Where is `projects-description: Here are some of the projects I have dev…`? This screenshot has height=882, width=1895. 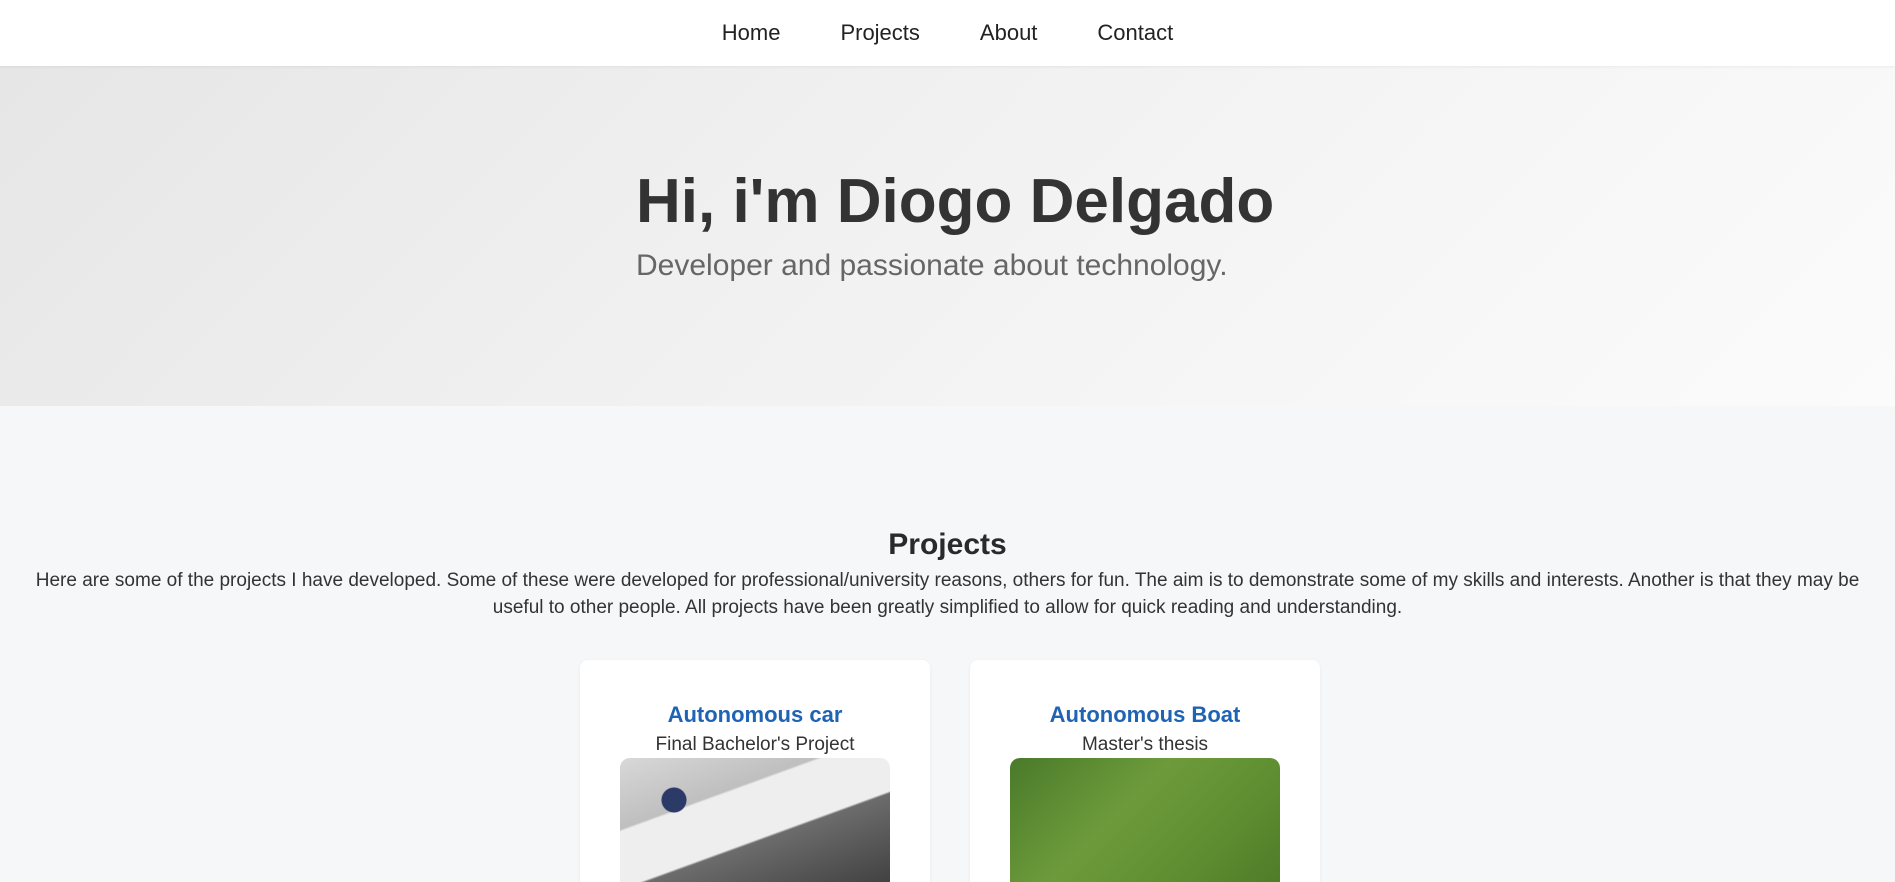 projects-description: Here are some of the projects I have dev… is located at coordinates (947, 594).